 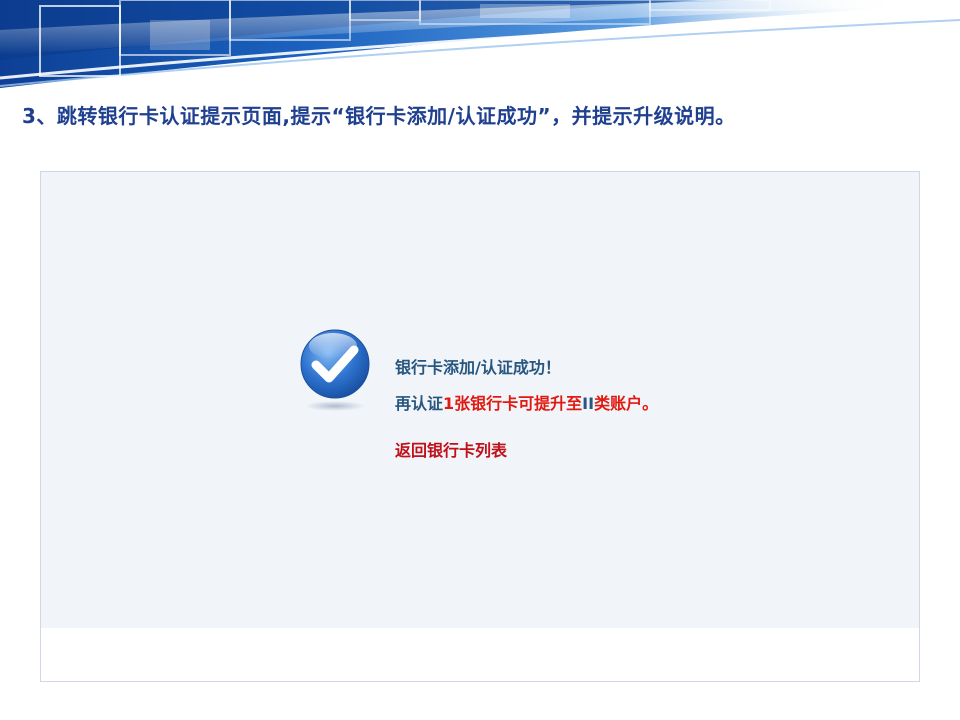 I want to click on step-heading: 3、跳转银行卡认证提示页面,提示“银行卡添加/认证成功”，并提示升级说明。, so click(x=379, y=116).